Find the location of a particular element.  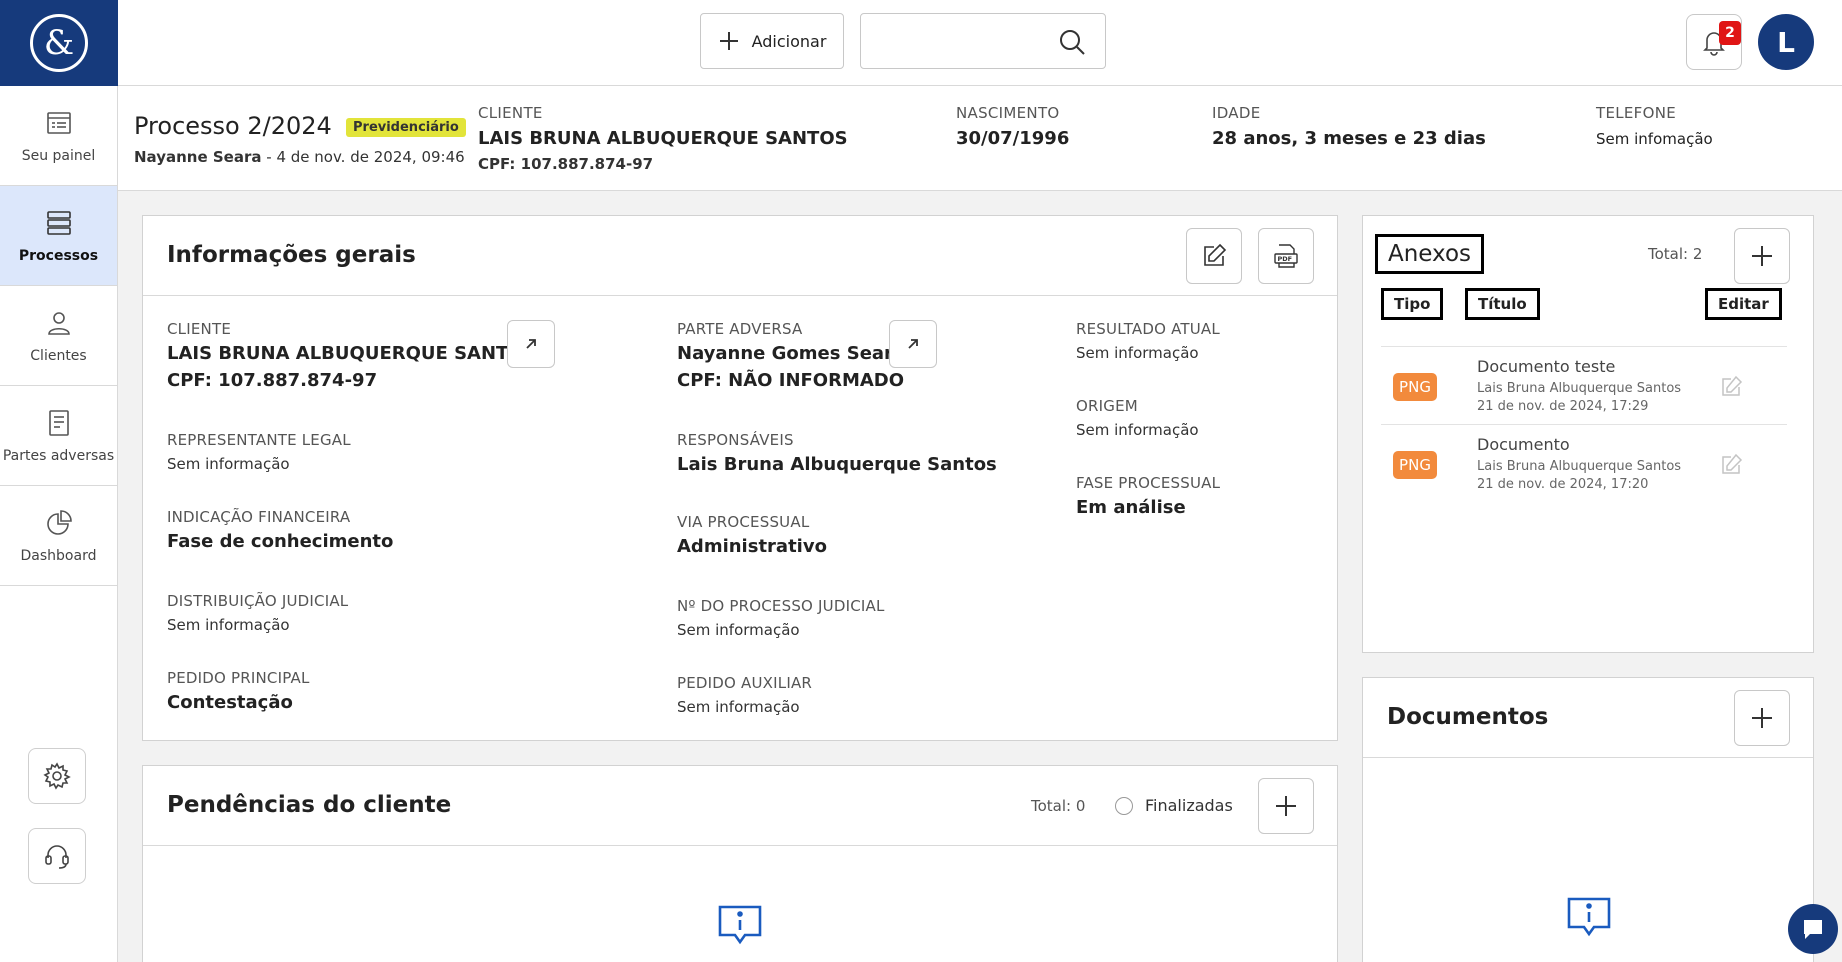

header-age-value: 28 anos, 3 meses e 23 dias is located at coordinates (1349, 138).